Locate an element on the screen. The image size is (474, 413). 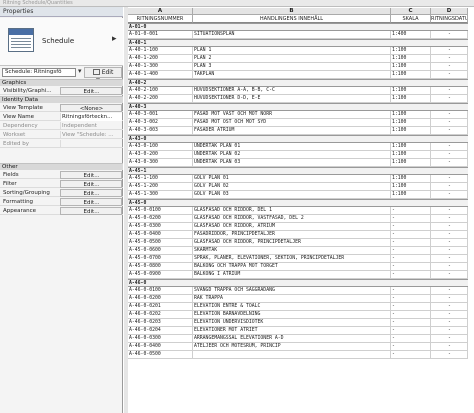
cell-innehall: SITUATIONSPLAN is located at coordinates (292, 34).